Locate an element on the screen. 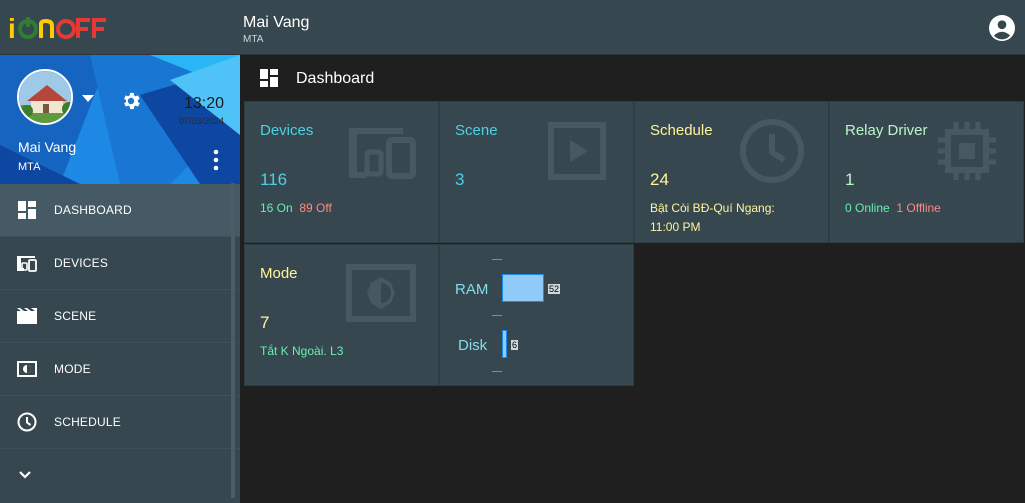 This screenshot has width=1025, height=503. sidebar-item-label: DASHBOARD is located at coordinates (93, 210).